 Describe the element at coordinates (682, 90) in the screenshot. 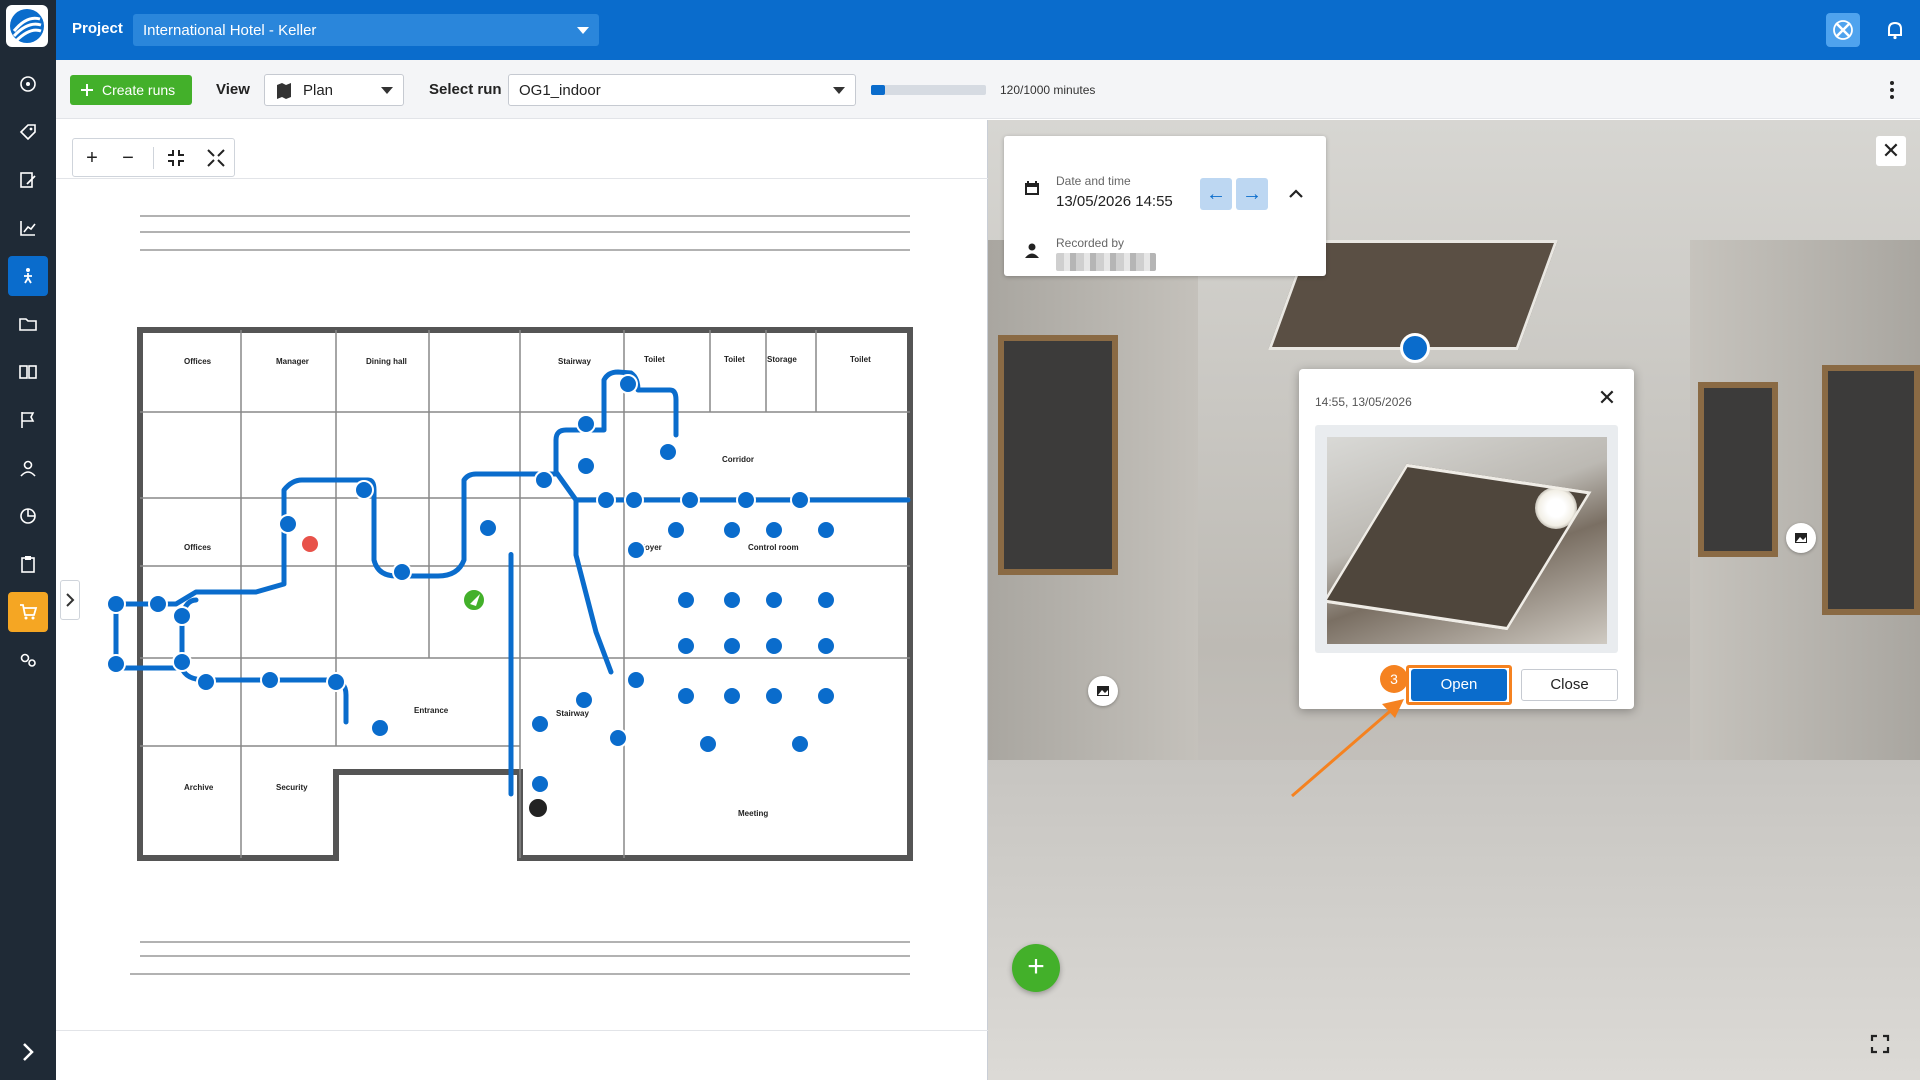

I see `run-select: OG1_indoor` at that location.